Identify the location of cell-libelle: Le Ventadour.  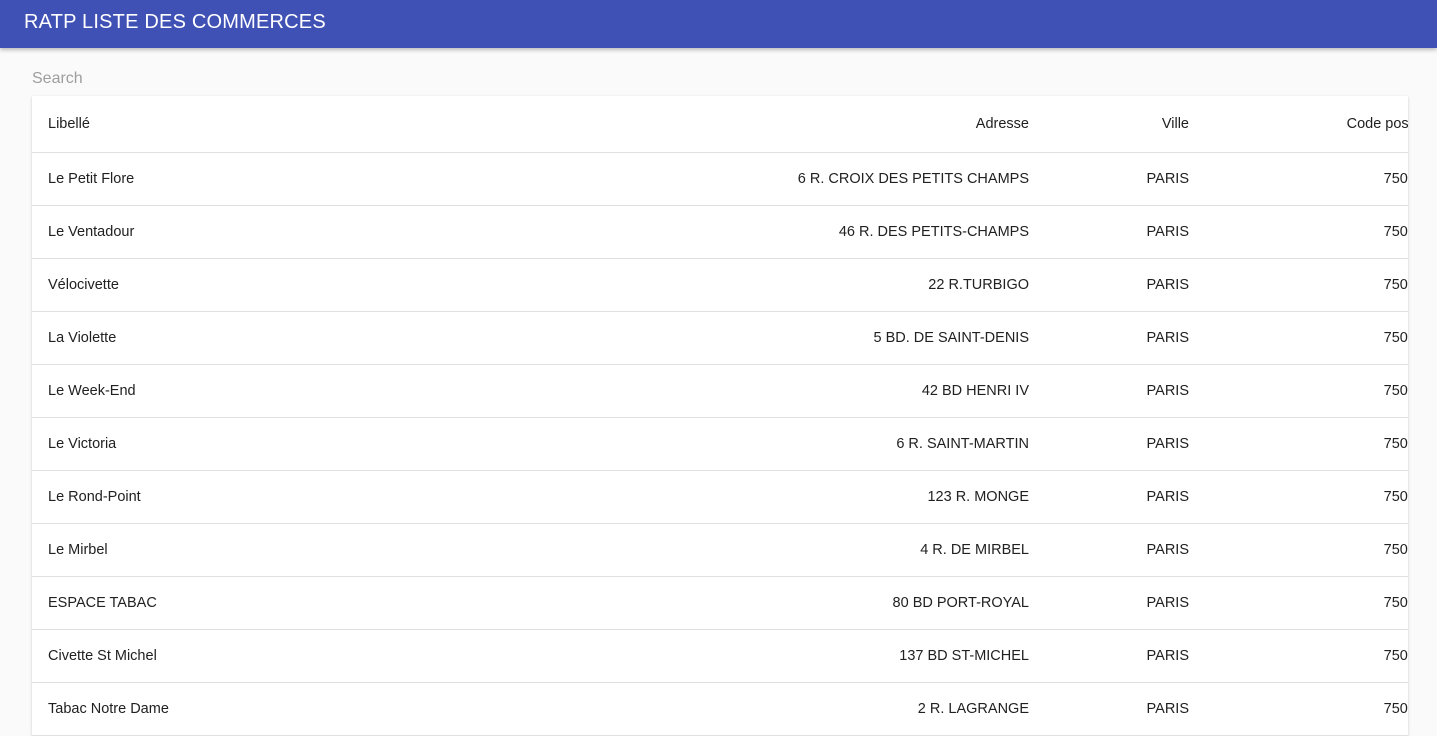
(322, 232).